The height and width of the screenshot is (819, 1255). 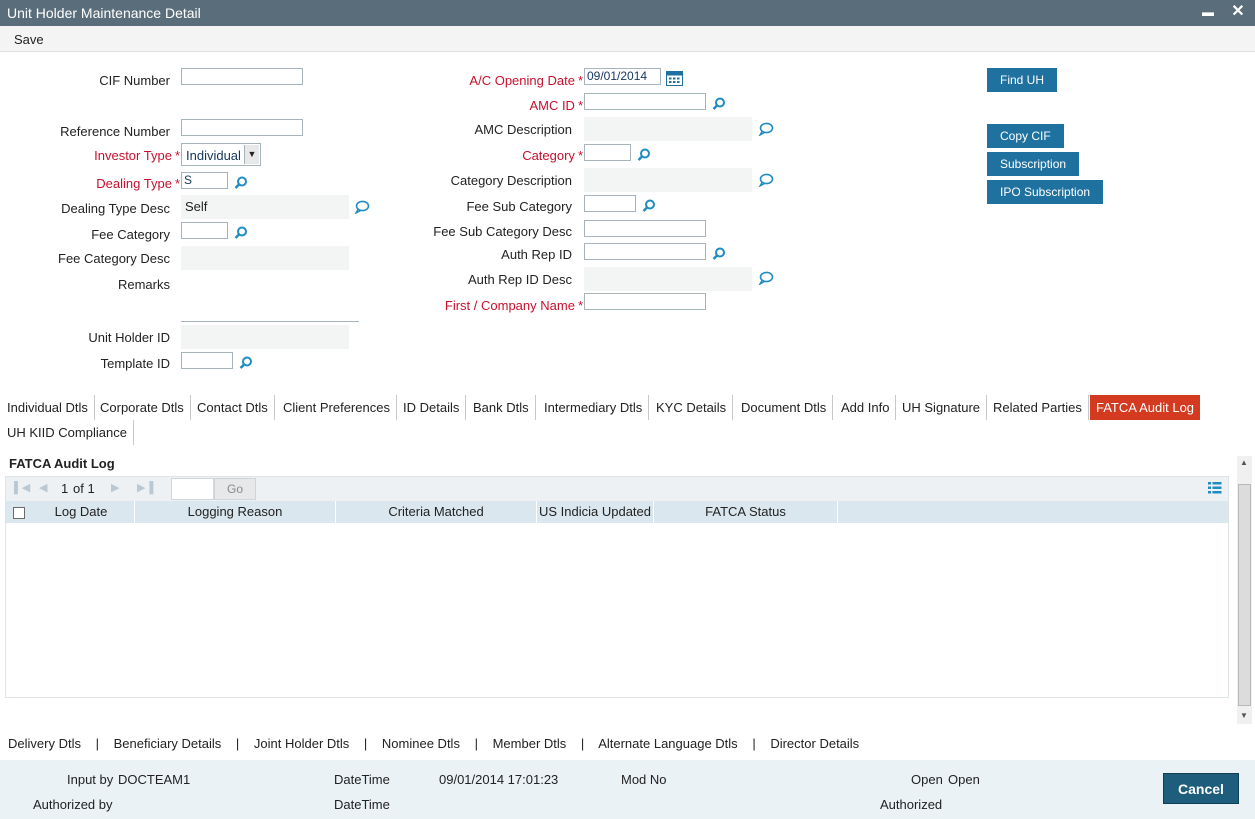 I want to click on fee-category-desc-label: Fee Category Desc, so click(x=114, y=258).